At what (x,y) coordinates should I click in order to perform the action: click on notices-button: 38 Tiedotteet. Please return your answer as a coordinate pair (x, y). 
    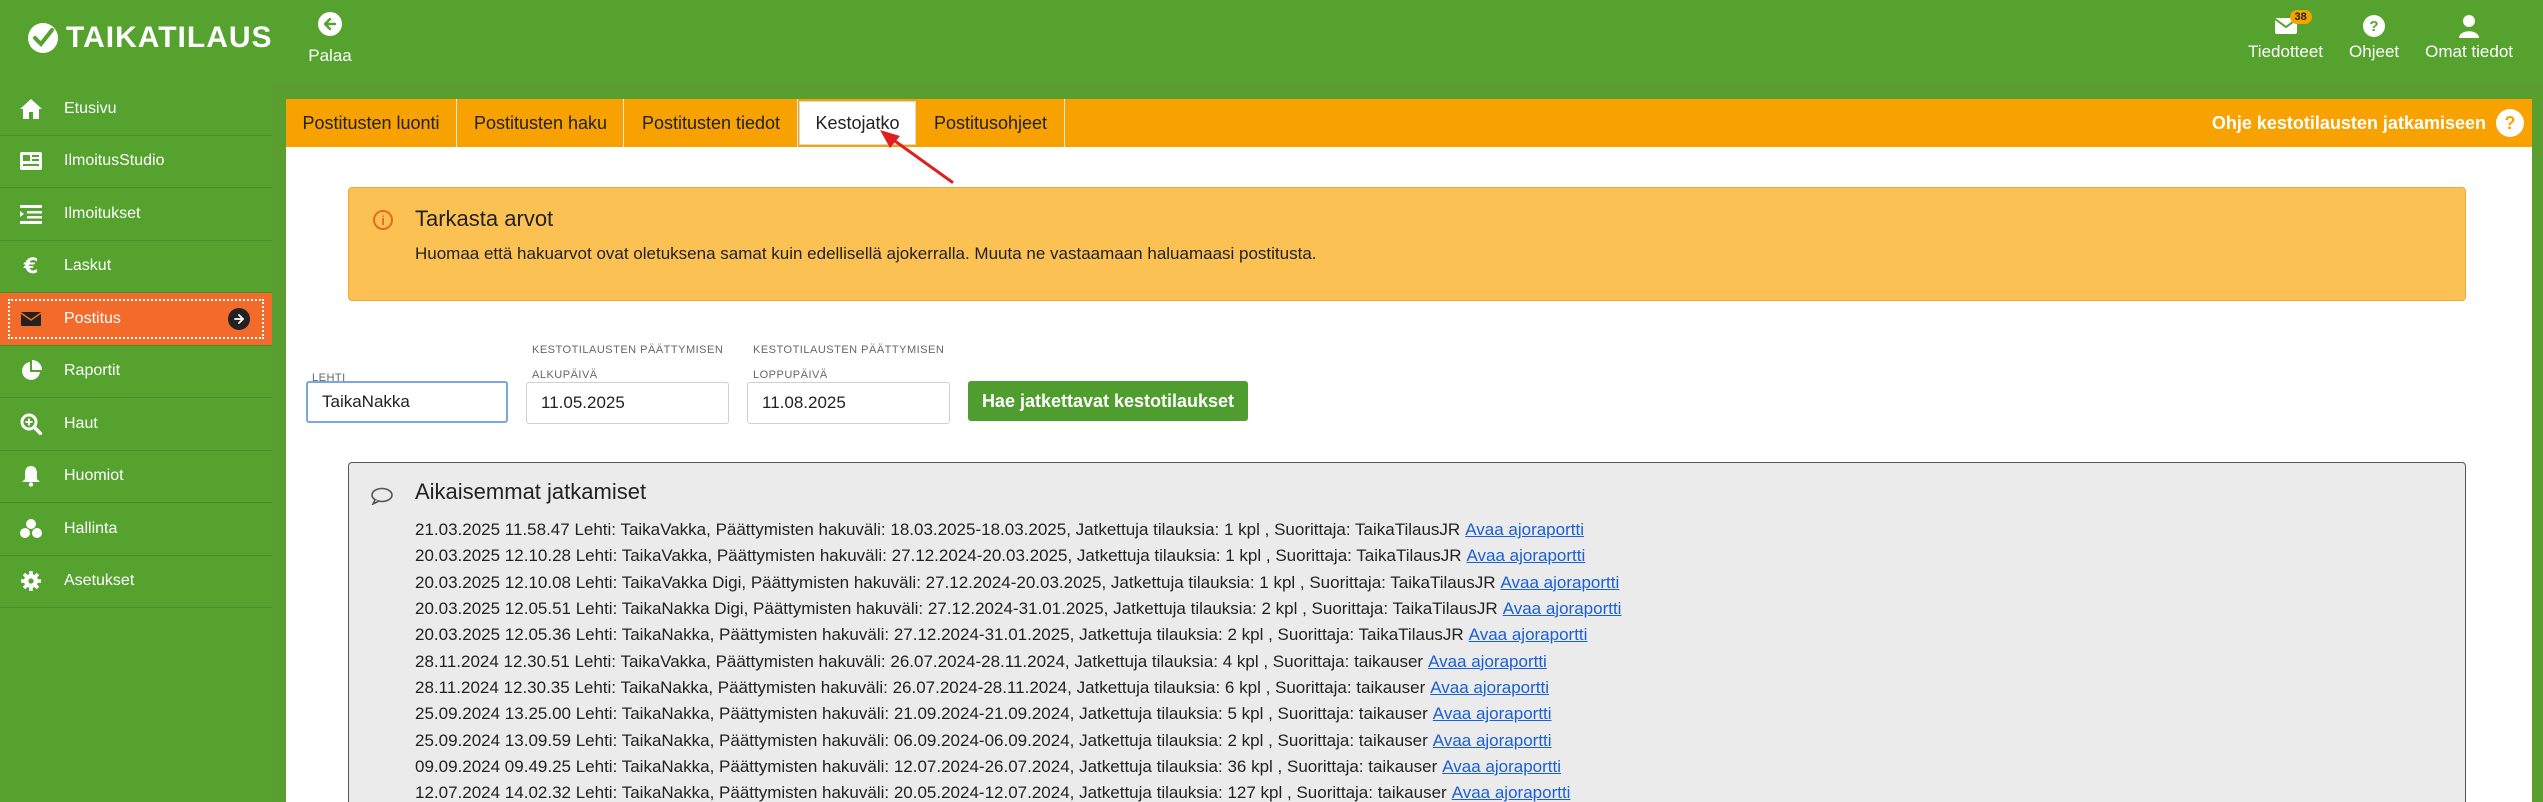
    Looking at the image, I should click on (2285, 36).